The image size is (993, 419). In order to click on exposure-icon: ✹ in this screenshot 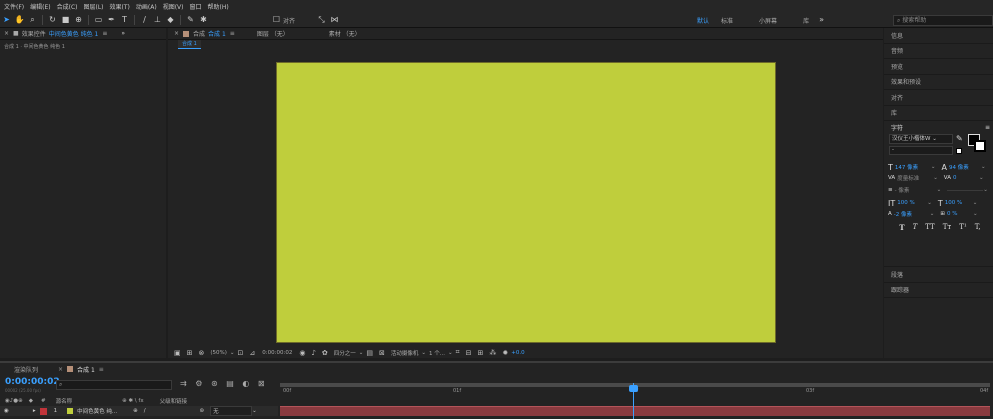, I will do `click(505, 353)`.